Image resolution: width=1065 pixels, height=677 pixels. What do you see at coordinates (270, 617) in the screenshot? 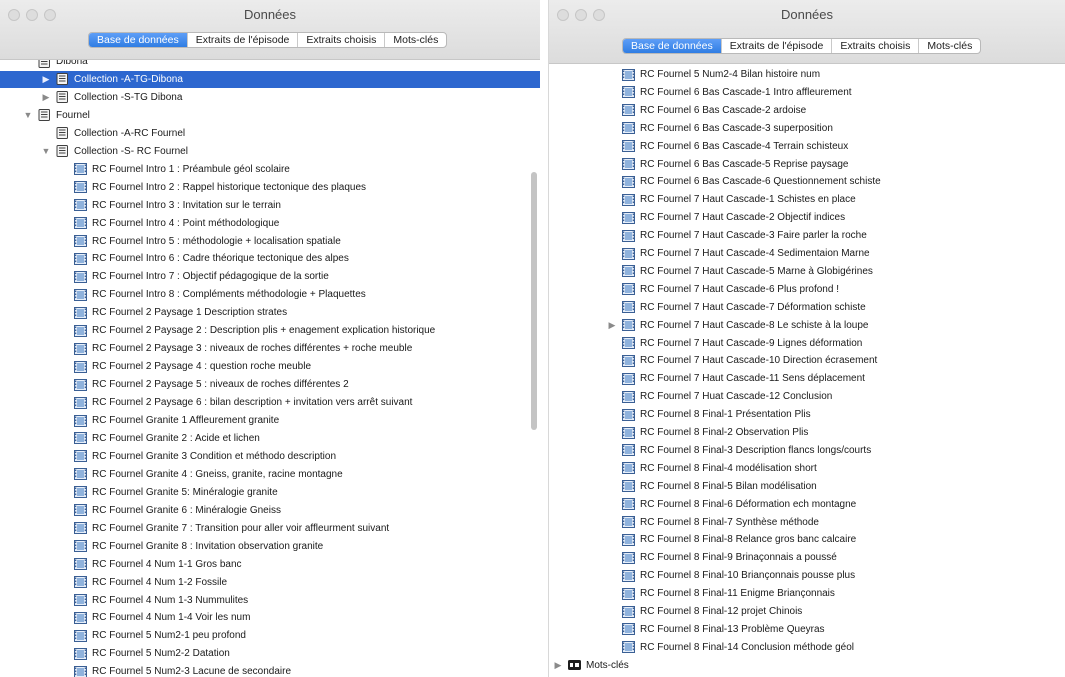
I see `clip-row: RC Fournel 4 Num 1-4 Voir les num` at bounding box center [270, 617].